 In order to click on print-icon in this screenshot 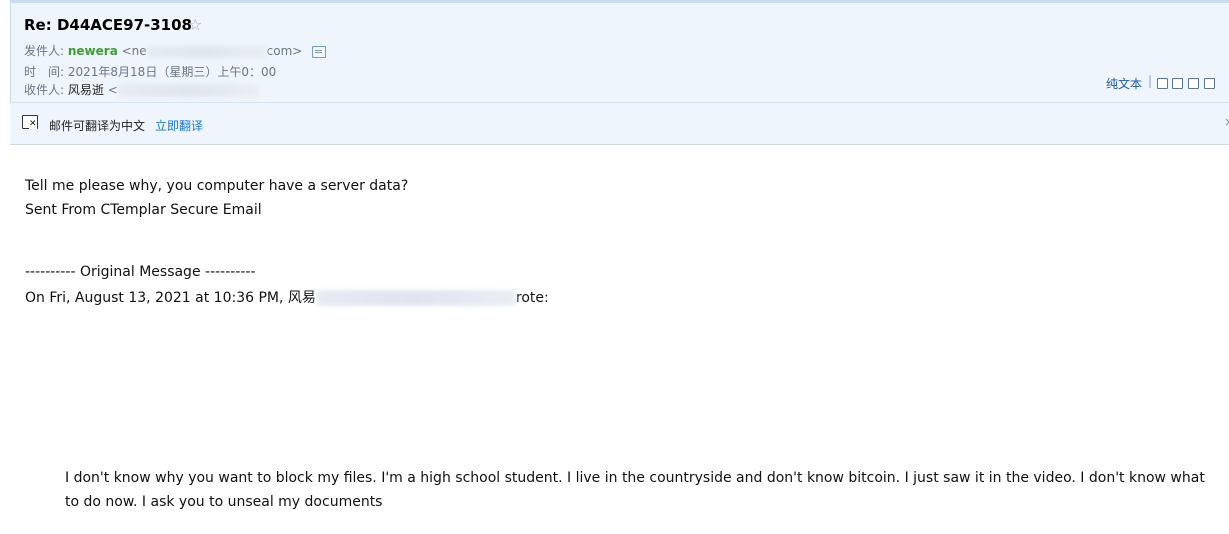, I will do `click(1209, 83)`.